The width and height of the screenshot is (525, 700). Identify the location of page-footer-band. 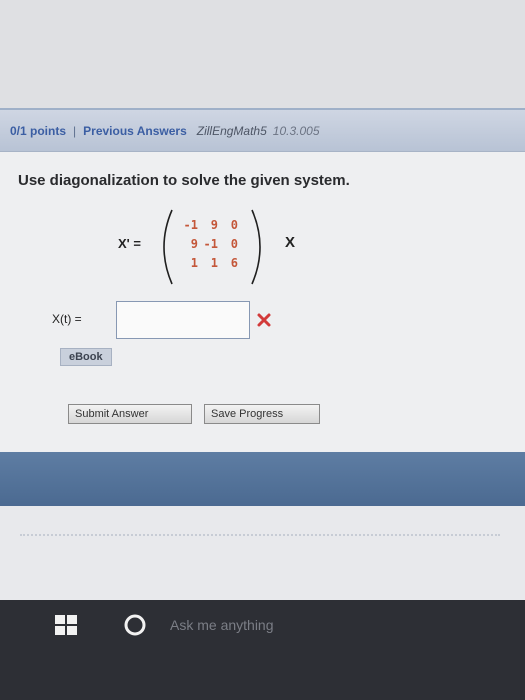
(262, 479).